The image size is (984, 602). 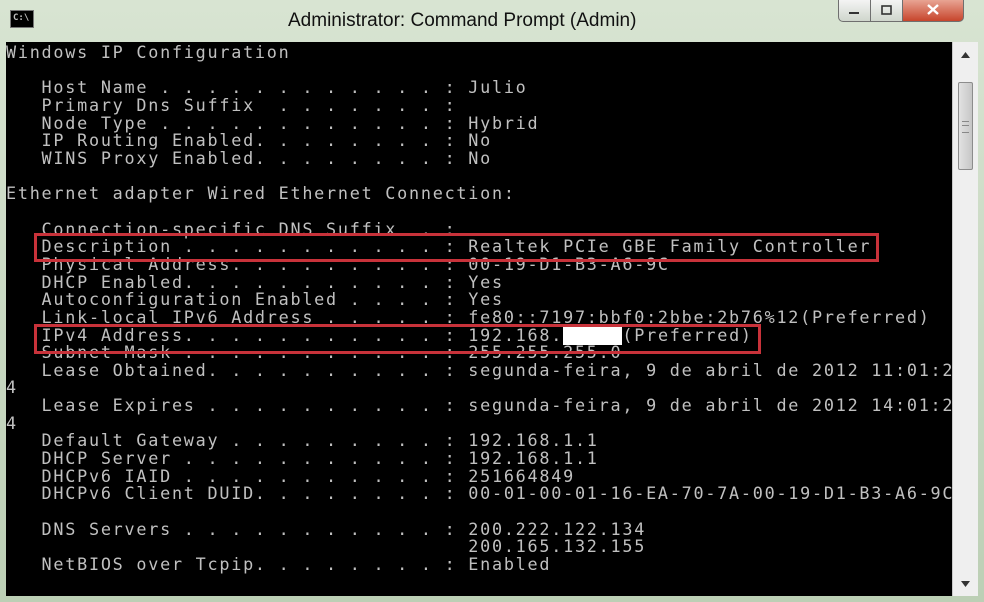 I want to click on vertical-scrollbar, so click(x=965, y=319).